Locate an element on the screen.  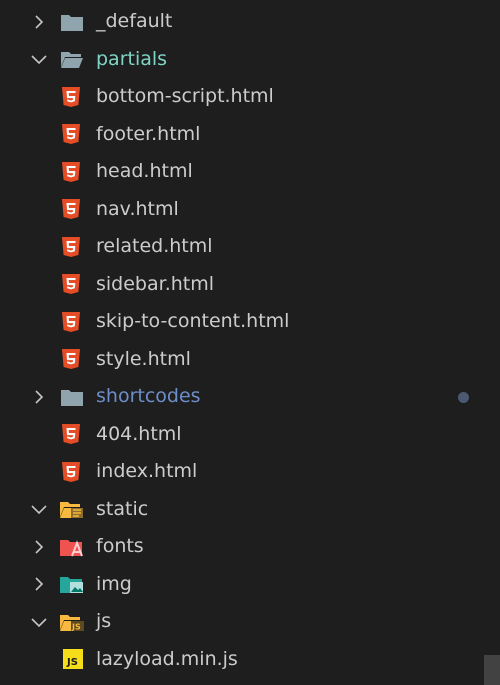
js-folder-icon: JS is located at coordinates (72, 622).